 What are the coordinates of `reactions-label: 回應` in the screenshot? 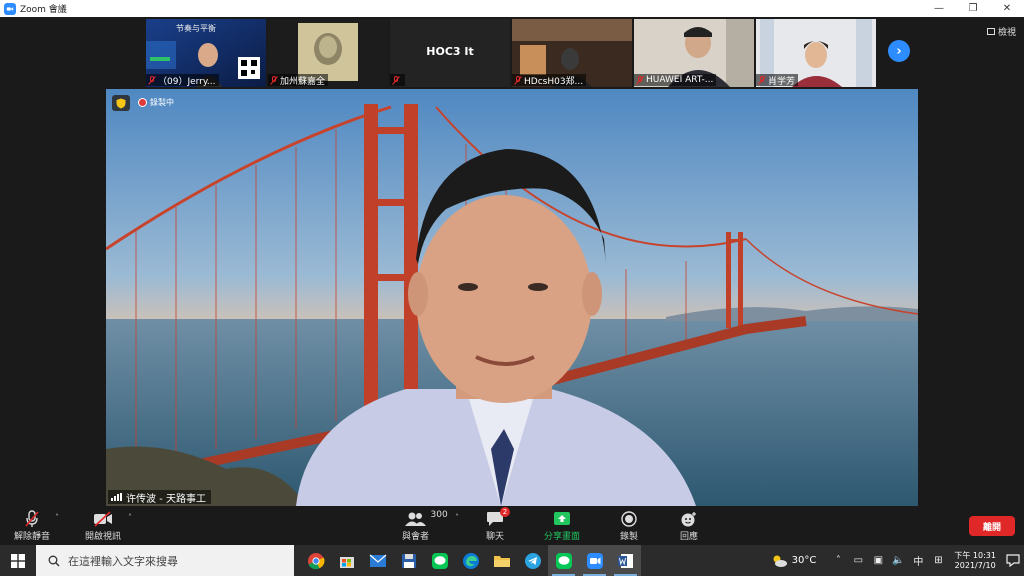 It's located at (689, 537).